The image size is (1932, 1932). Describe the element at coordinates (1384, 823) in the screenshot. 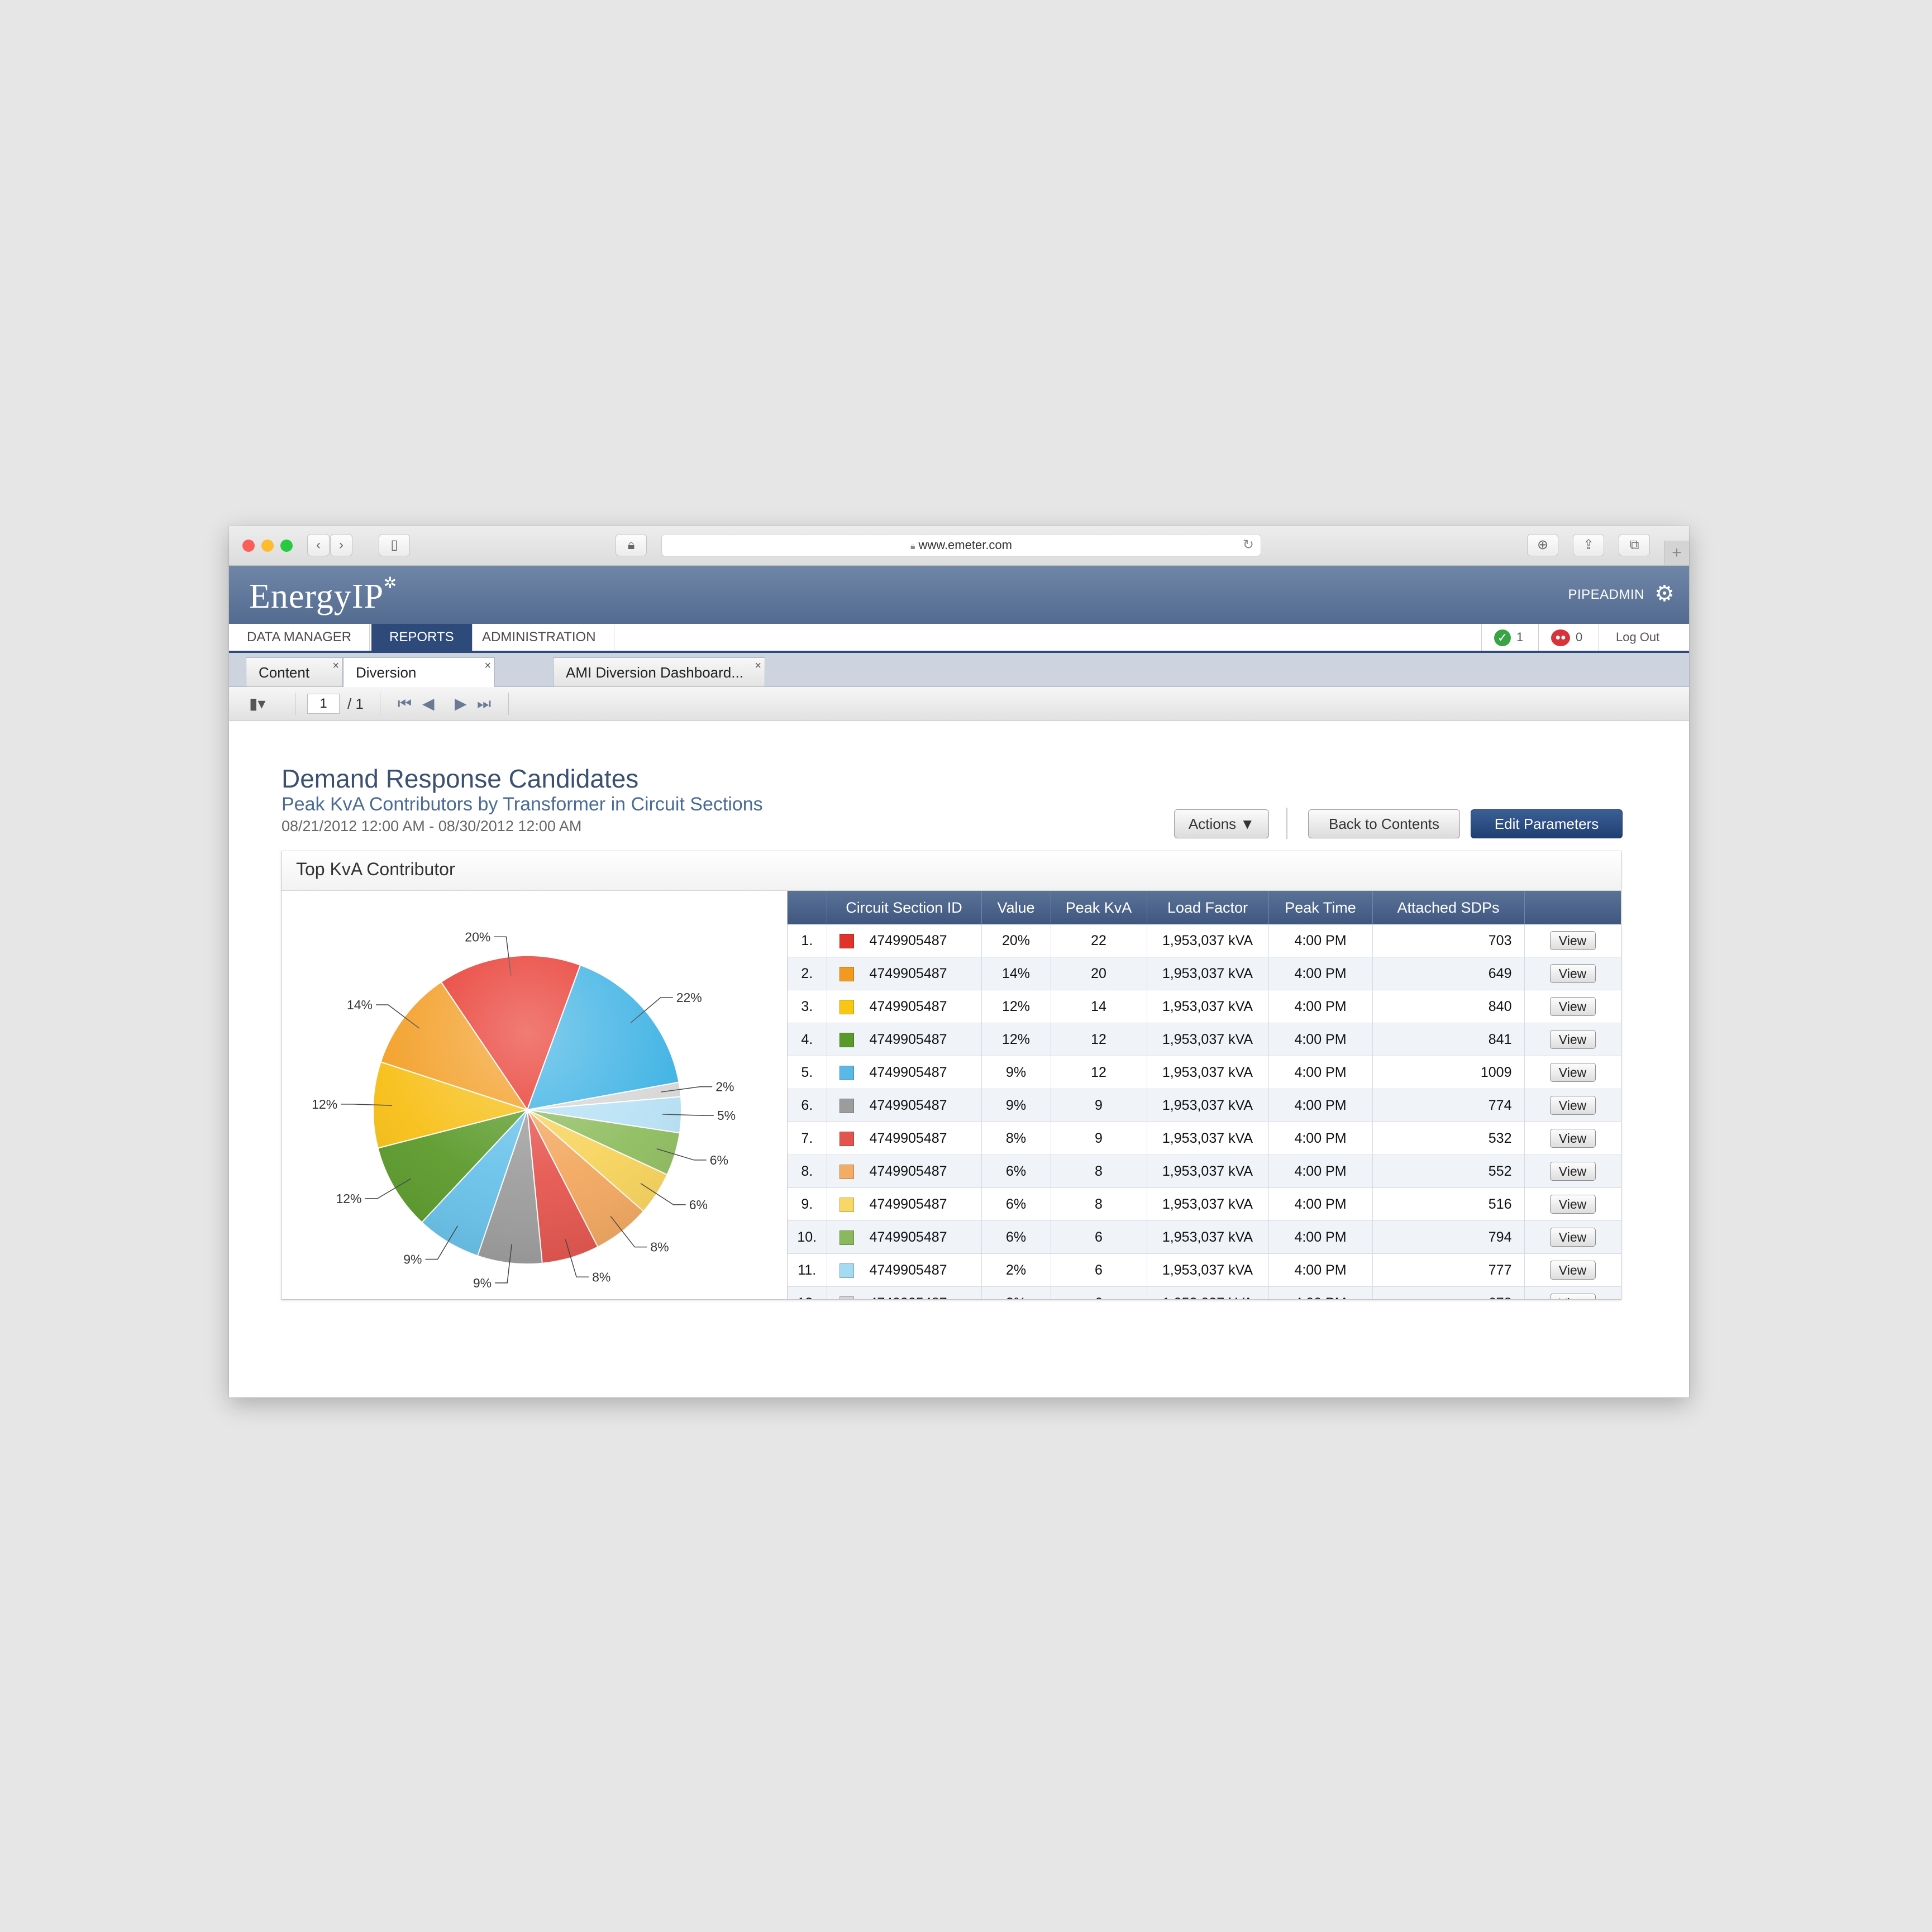

I see `back-to-contents-button: Back to Contents` at that location.